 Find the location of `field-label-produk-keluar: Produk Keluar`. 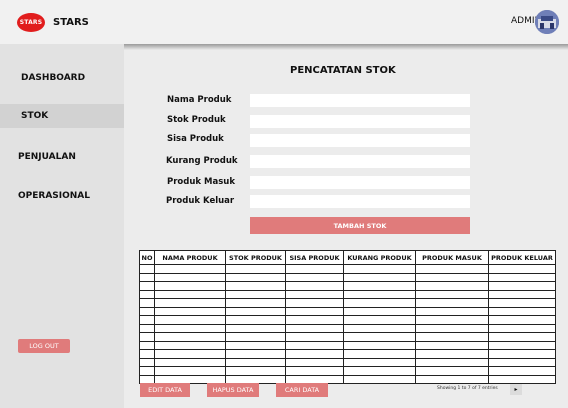

field-label-produk-keluar: Produk Keluar is located at coordinates (200, 201).